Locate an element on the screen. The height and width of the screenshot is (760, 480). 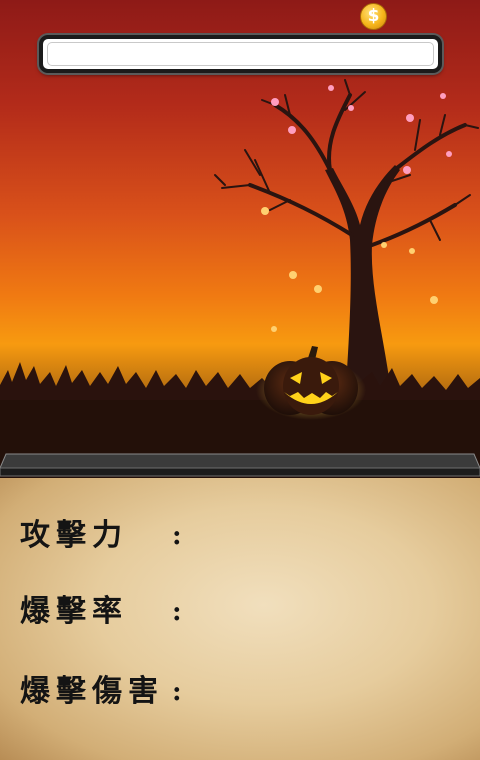
title-bar-field is located at coordinates (240, 54).